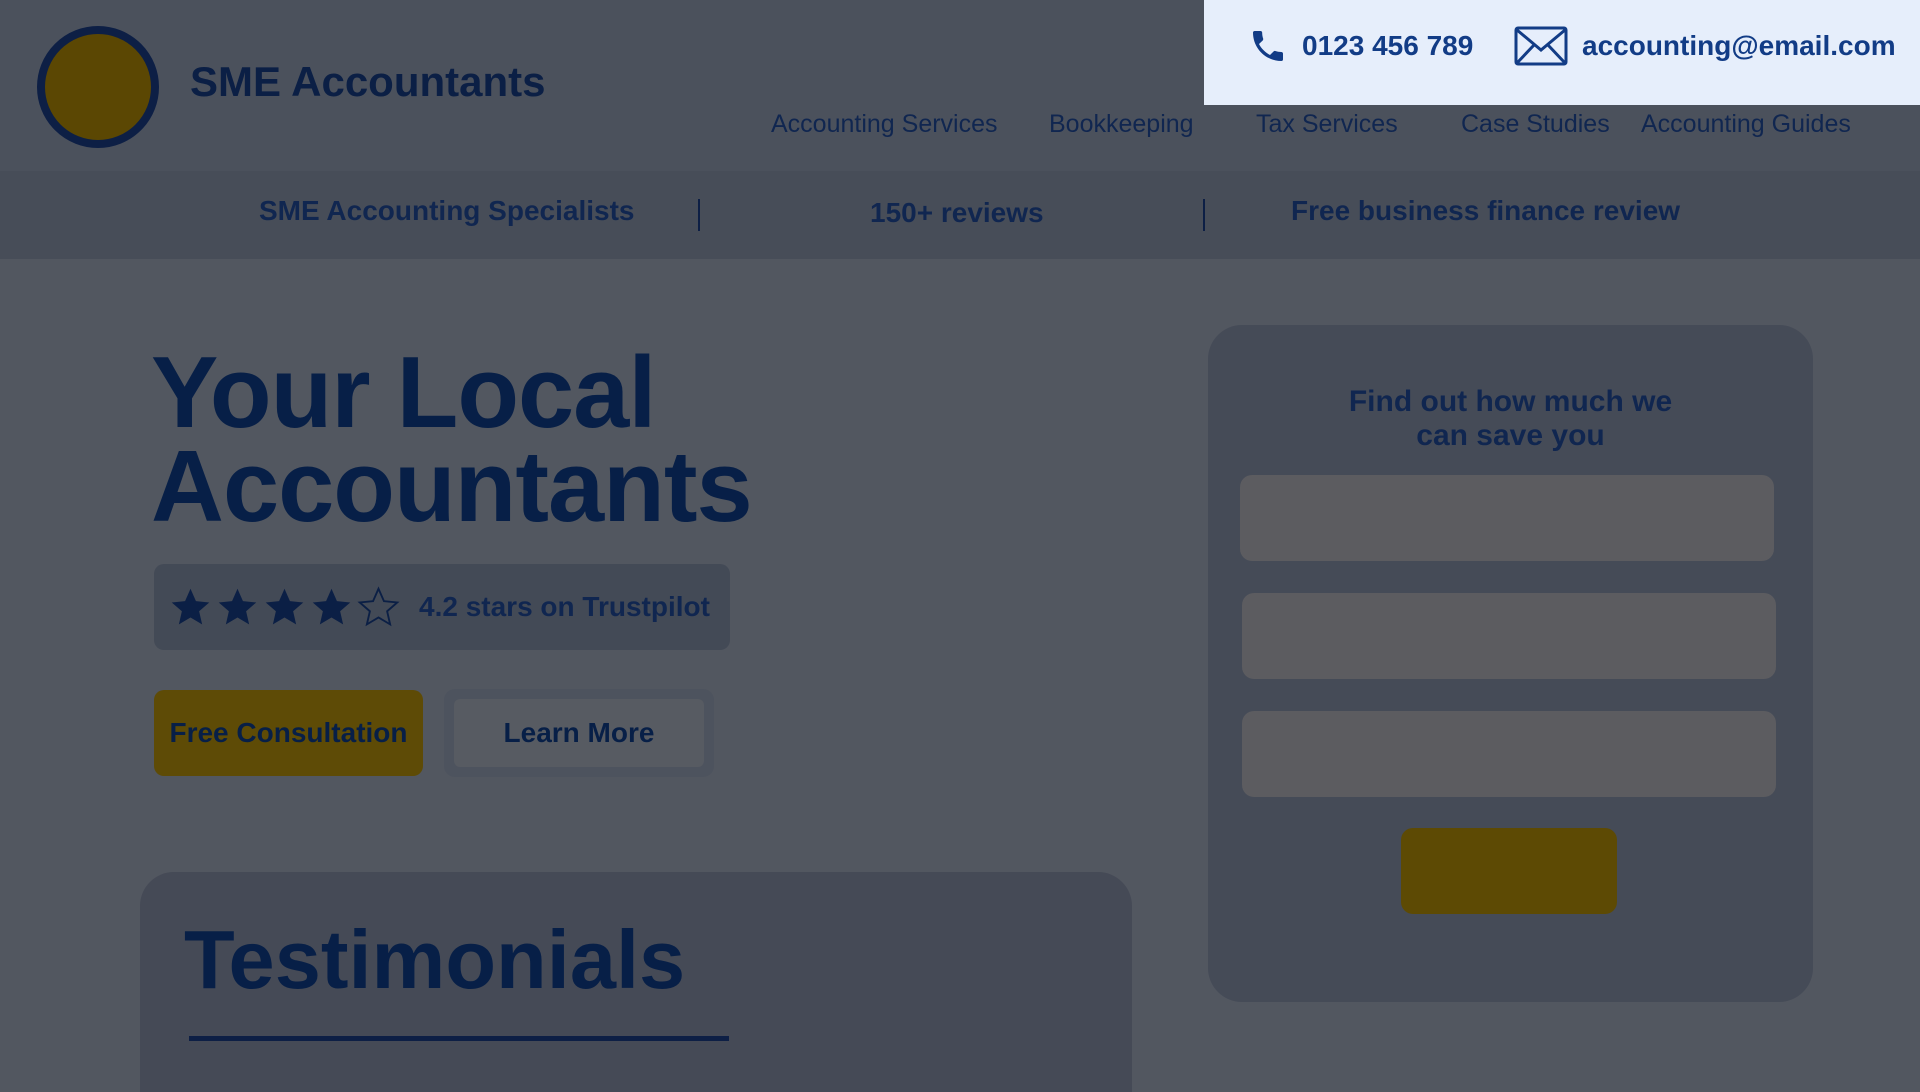 The height and width of the screenshot is (1092, 1920). I want to click on free-consultation-button: Free Consultation, so click(288, 733).